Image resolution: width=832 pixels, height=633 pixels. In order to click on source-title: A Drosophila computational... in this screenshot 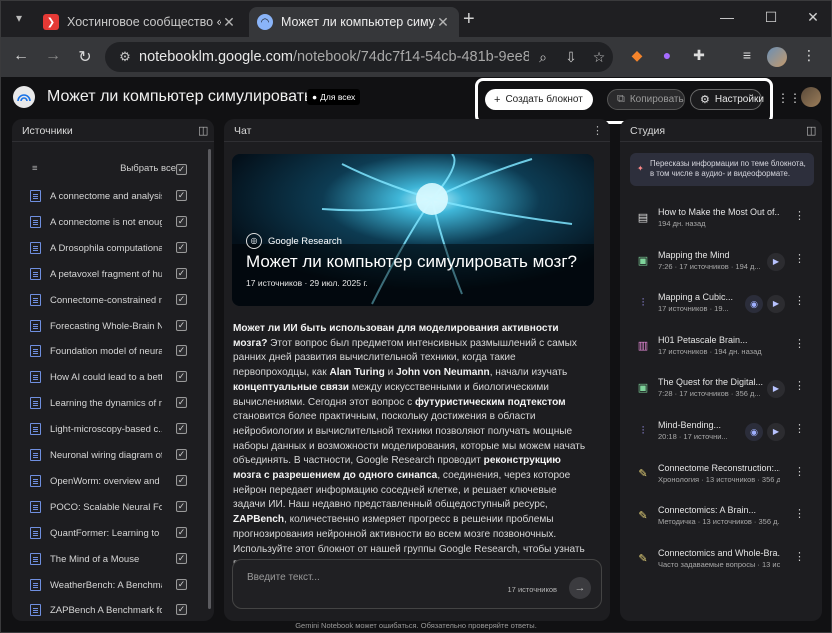, I will do `click(106, 248)`.